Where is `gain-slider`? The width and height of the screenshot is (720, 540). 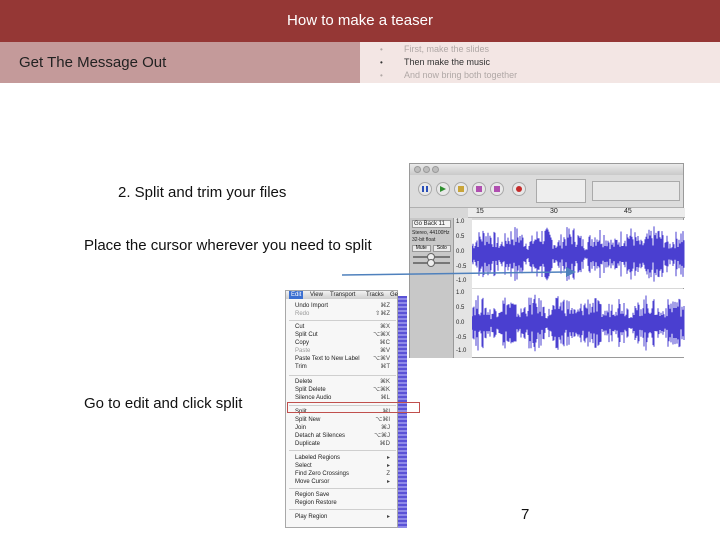
gain-slider is located at coordinates (431, 257).